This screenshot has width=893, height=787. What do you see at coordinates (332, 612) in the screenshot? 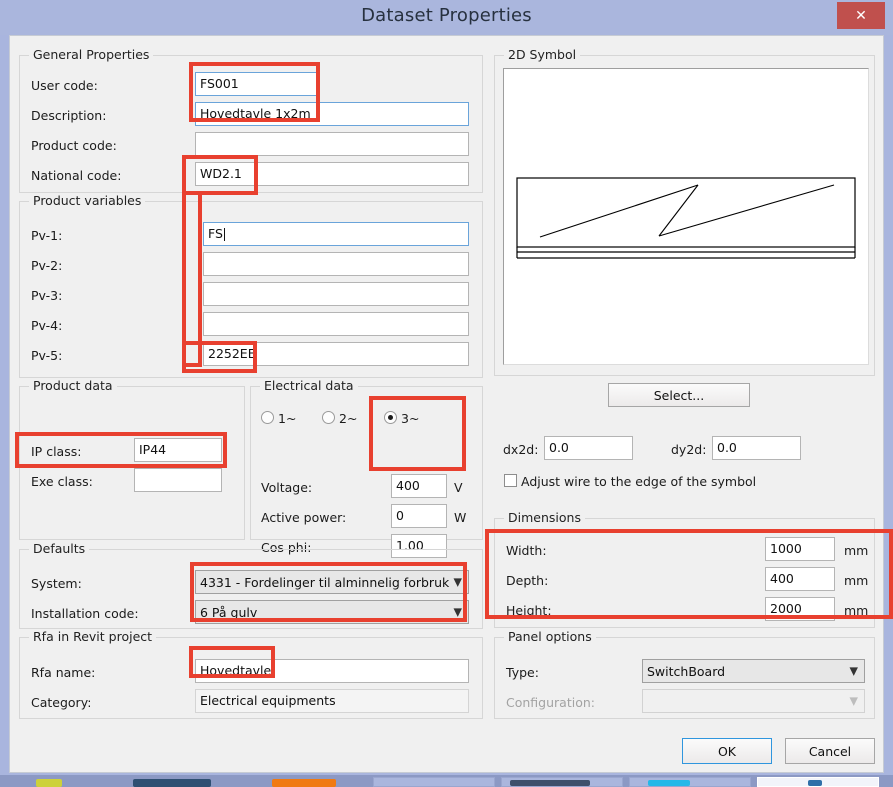
I see `select-installation-code: 6 På gulv ▼` at bounding box center [332, 612].